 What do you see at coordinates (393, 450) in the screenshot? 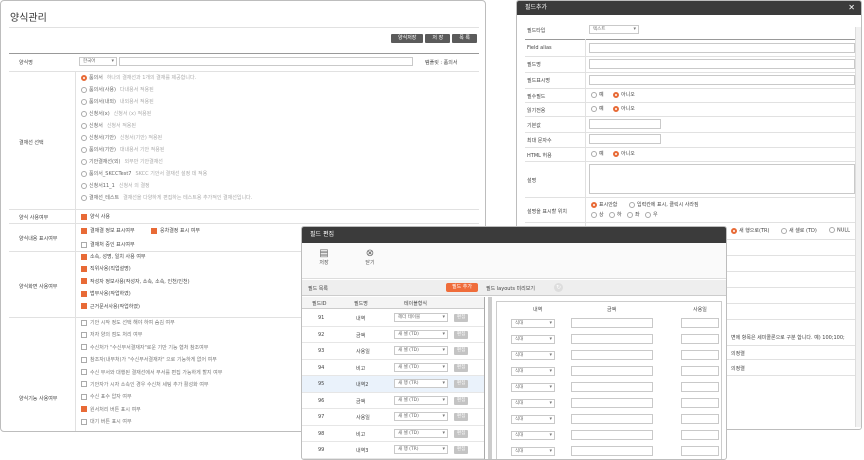
I see `table-row: 99 내역3 새 행 (TR) 편집` at bounding box center [393, 450].